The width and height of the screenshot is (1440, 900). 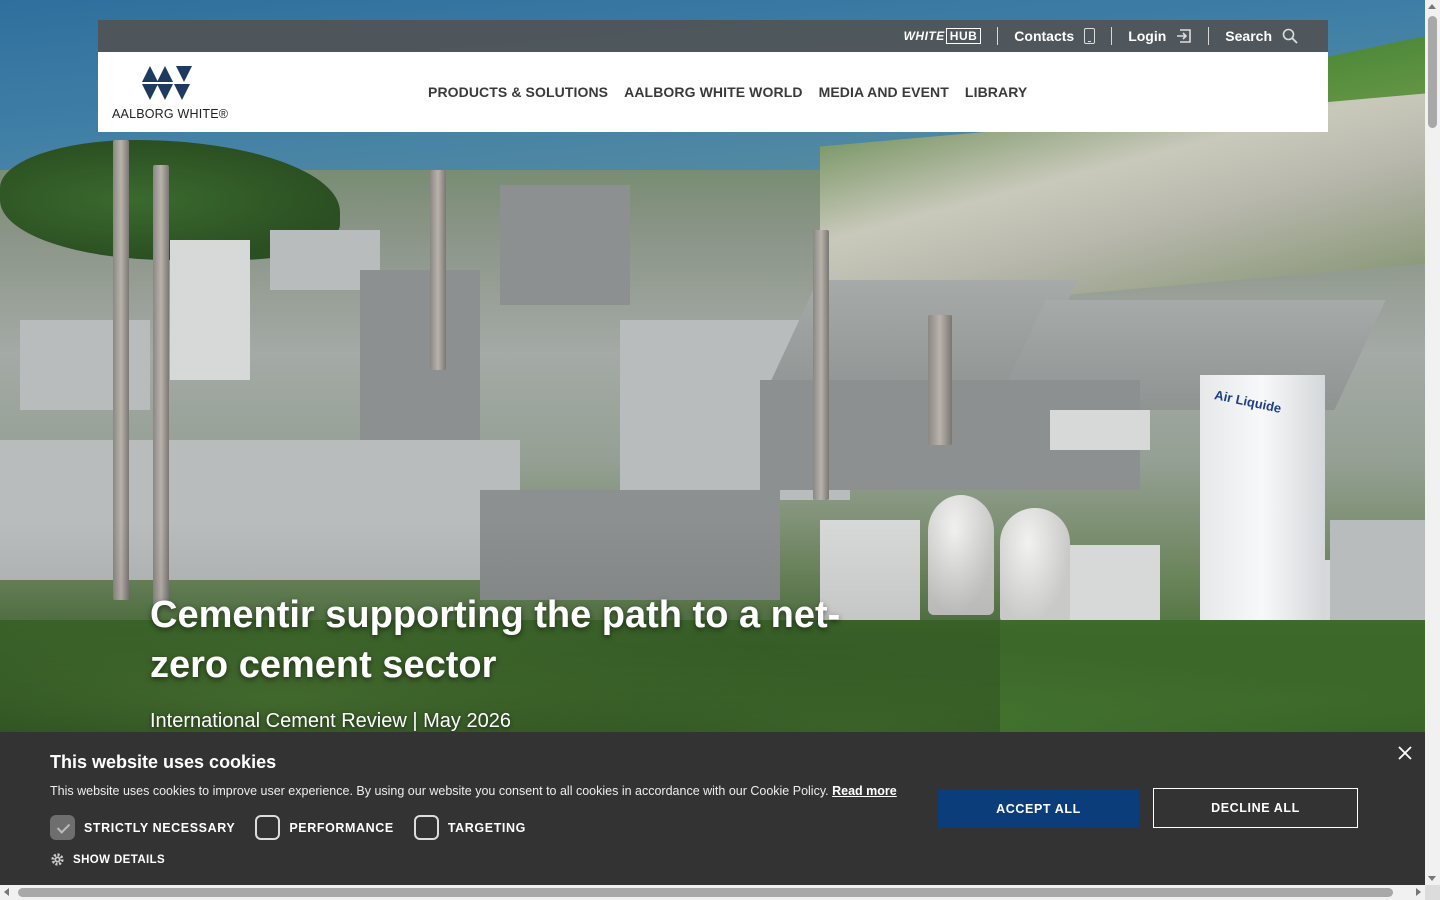 What do you see at coordinates (1038, 808) in the screenshot?
I see `accept-all-button: ACCEPT ALL` at bounding box center [1038, 808].